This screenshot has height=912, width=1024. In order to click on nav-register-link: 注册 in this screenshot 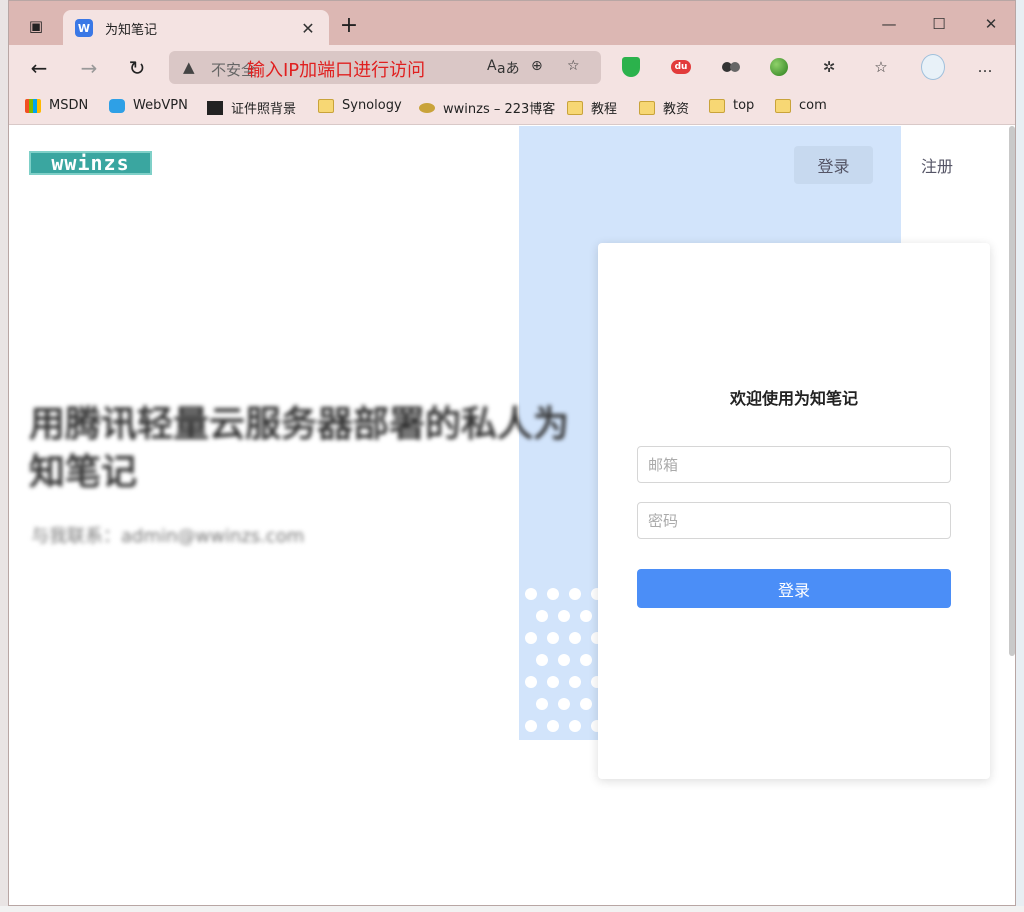, I will do `click(937, 165)`.